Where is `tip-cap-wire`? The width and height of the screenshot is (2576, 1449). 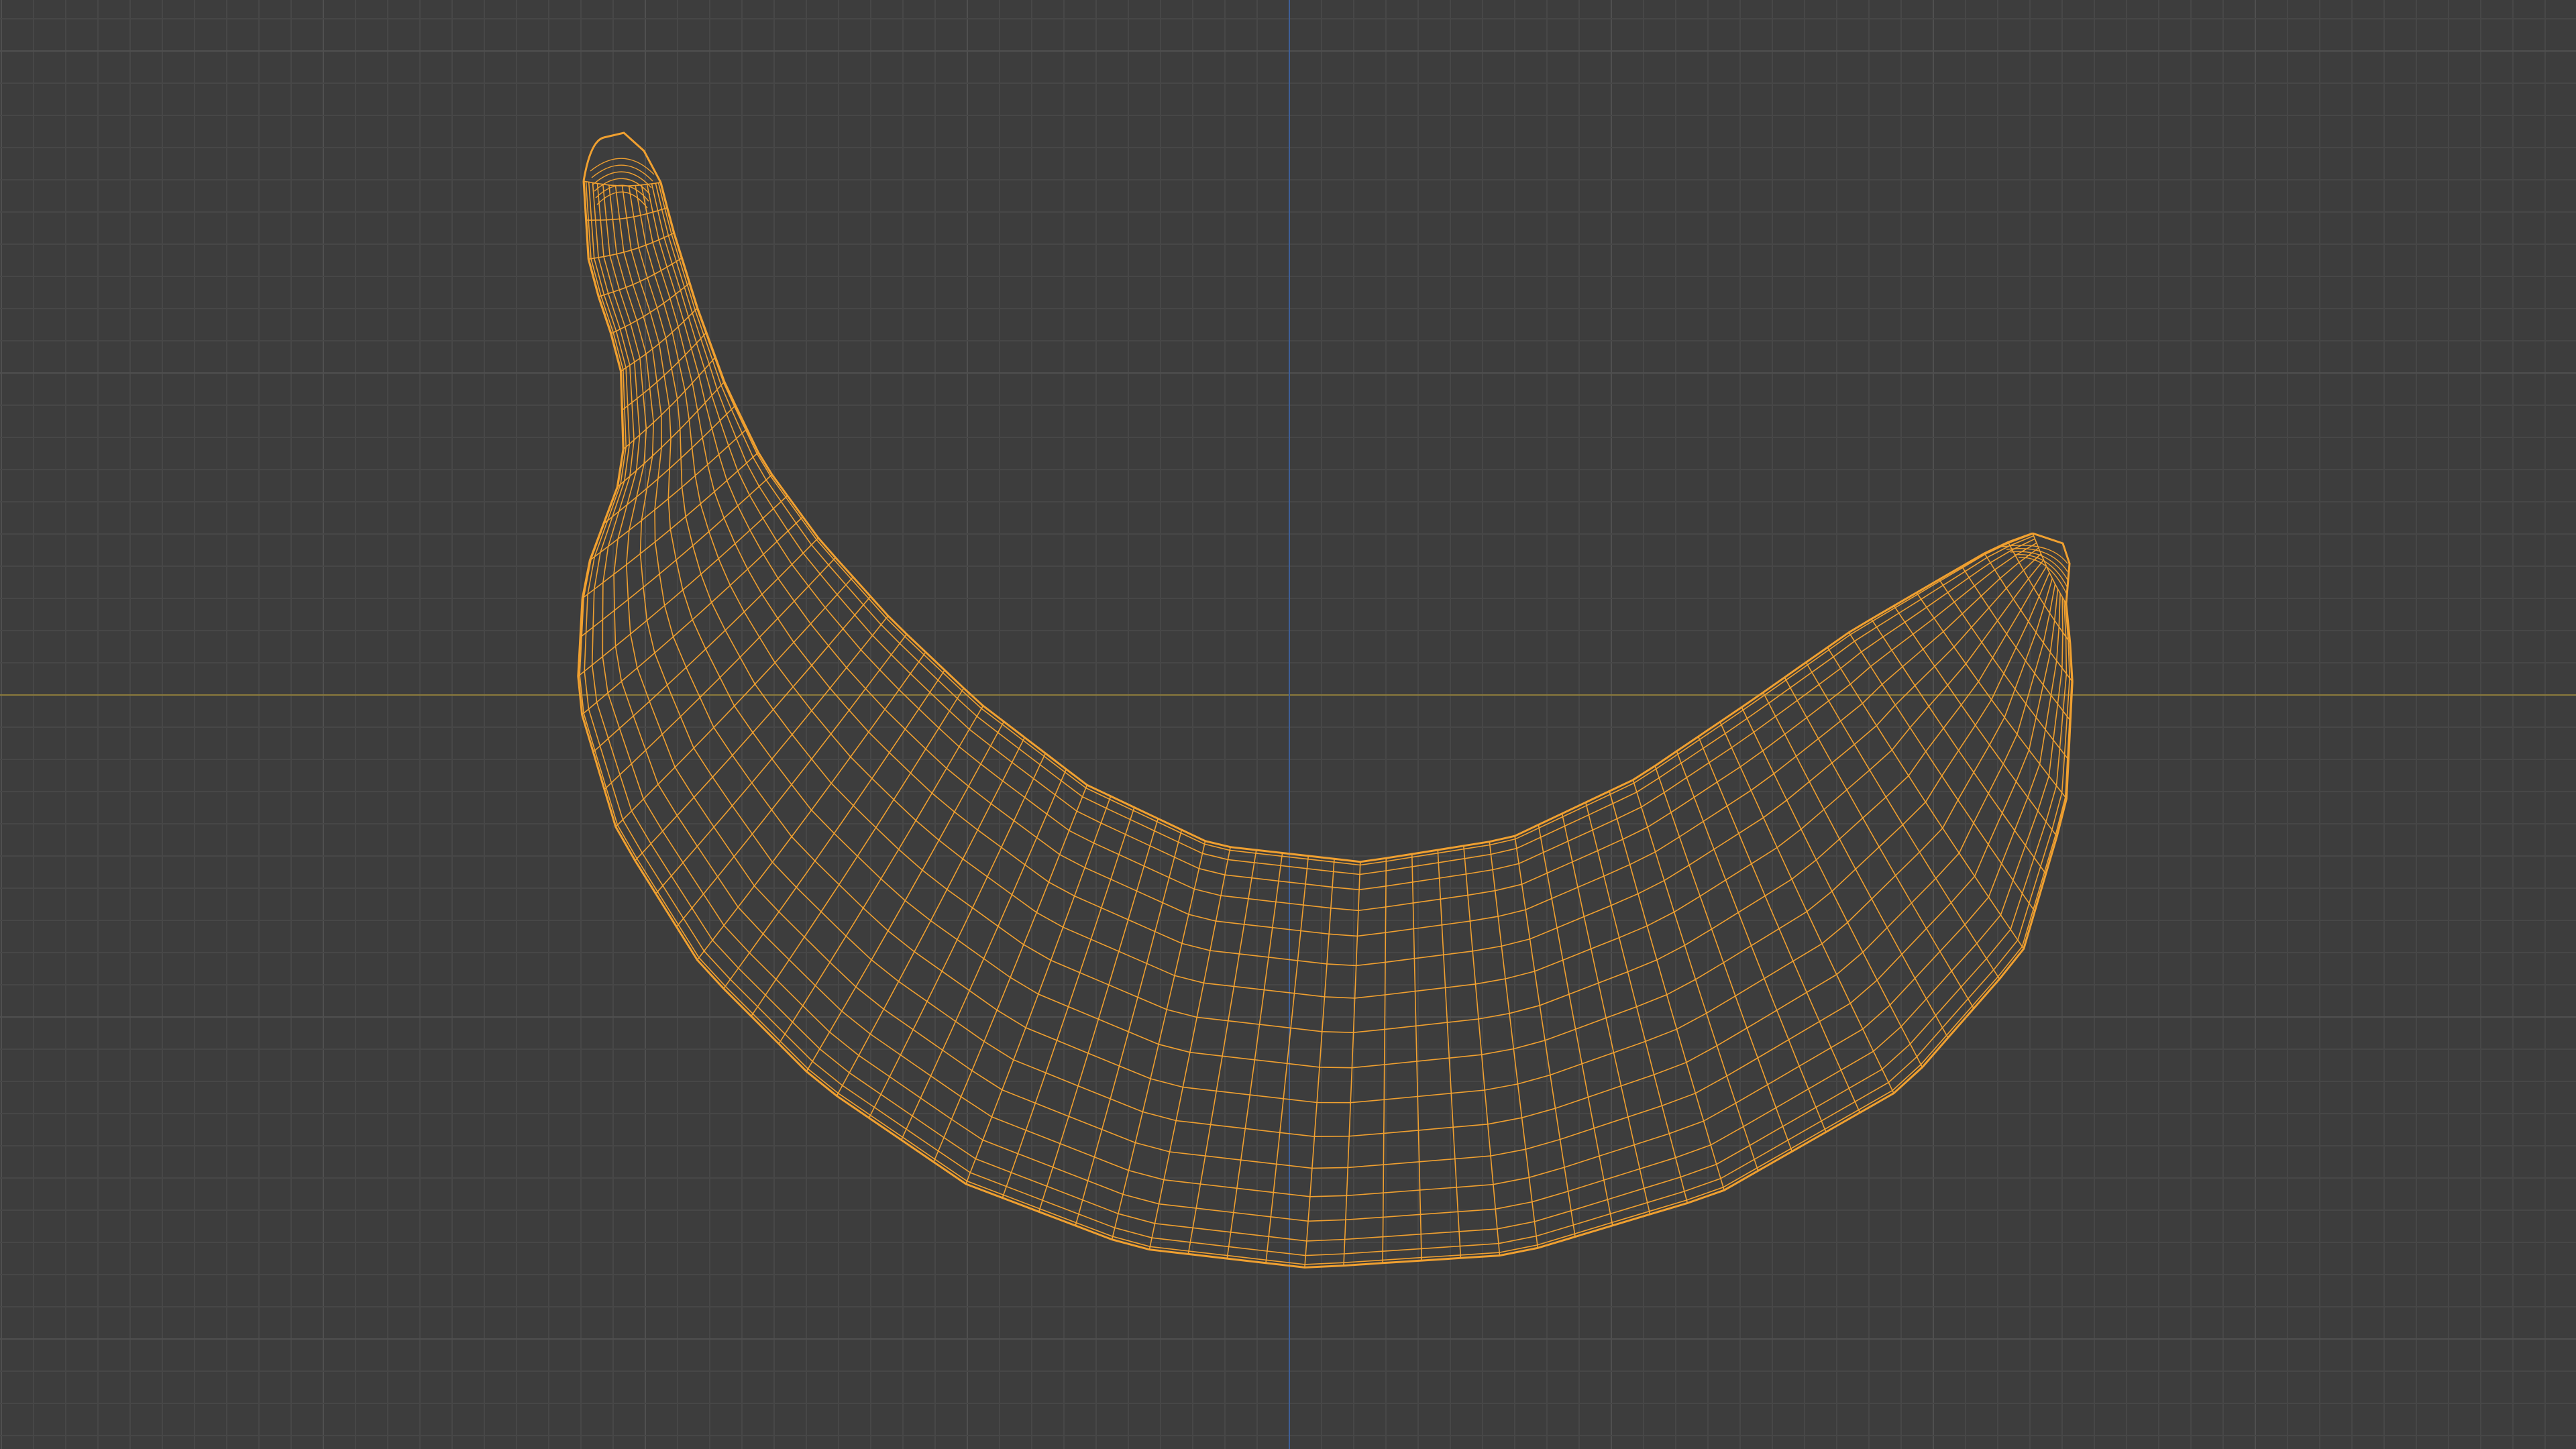 tip-cap-wire is located at coordinates (2051, 568).